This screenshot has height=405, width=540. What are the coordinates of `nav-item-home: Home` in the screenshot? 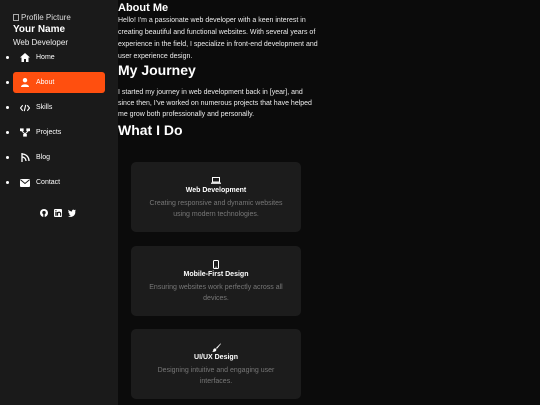 It's located at (55, 57).